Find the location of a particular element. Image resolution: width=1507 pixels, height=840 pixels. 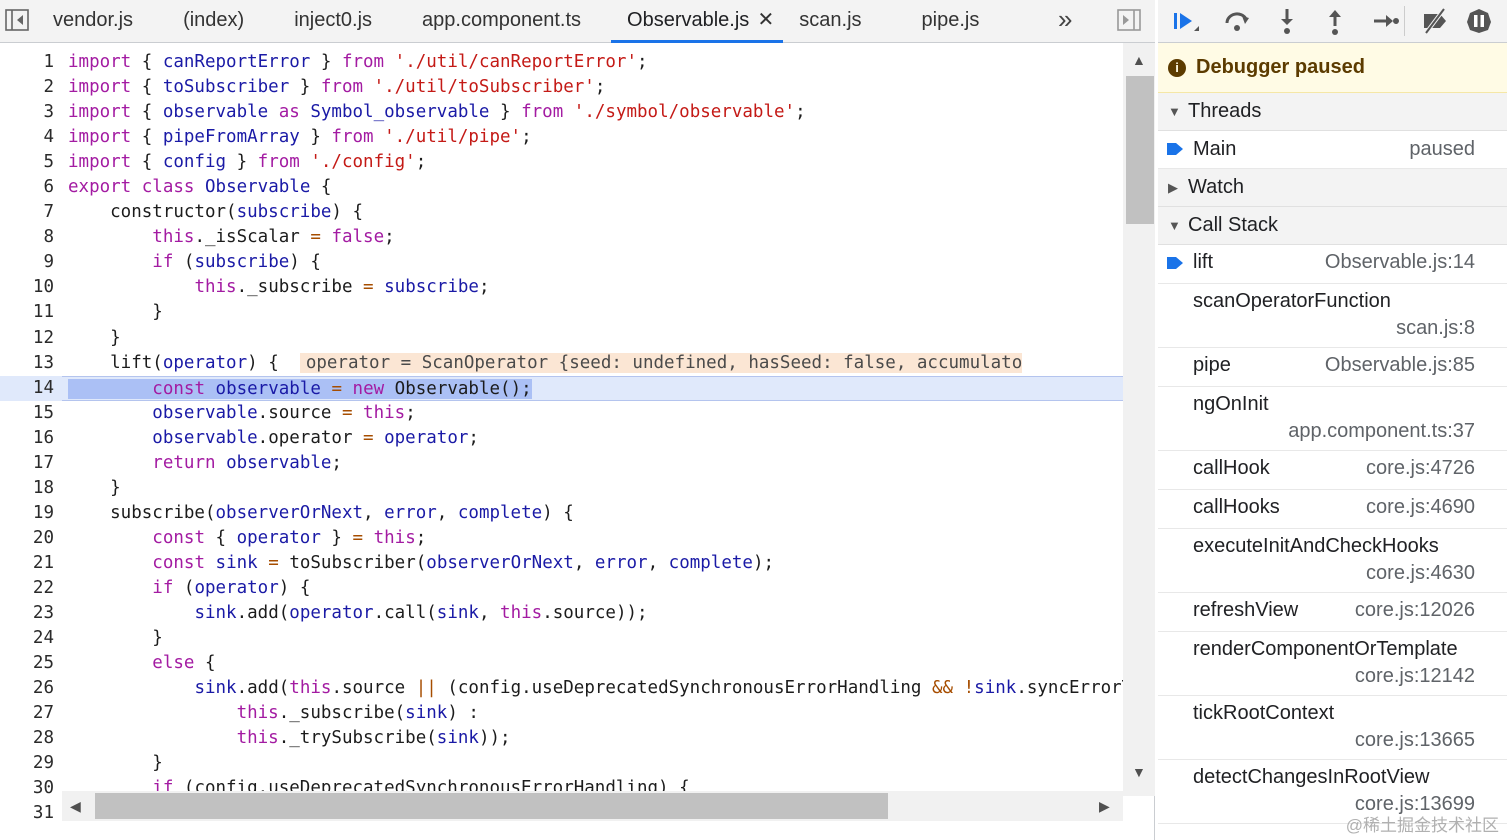

line-number: 17 is located at coordinates (31, 463).